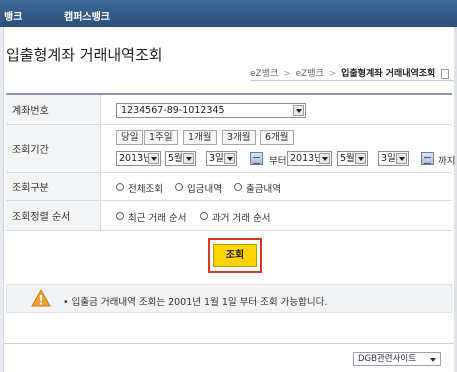  What do you see at coordinates (120, 216) in the screenshot?
I see `order-recent-radio` at bounding box center [120, 216].